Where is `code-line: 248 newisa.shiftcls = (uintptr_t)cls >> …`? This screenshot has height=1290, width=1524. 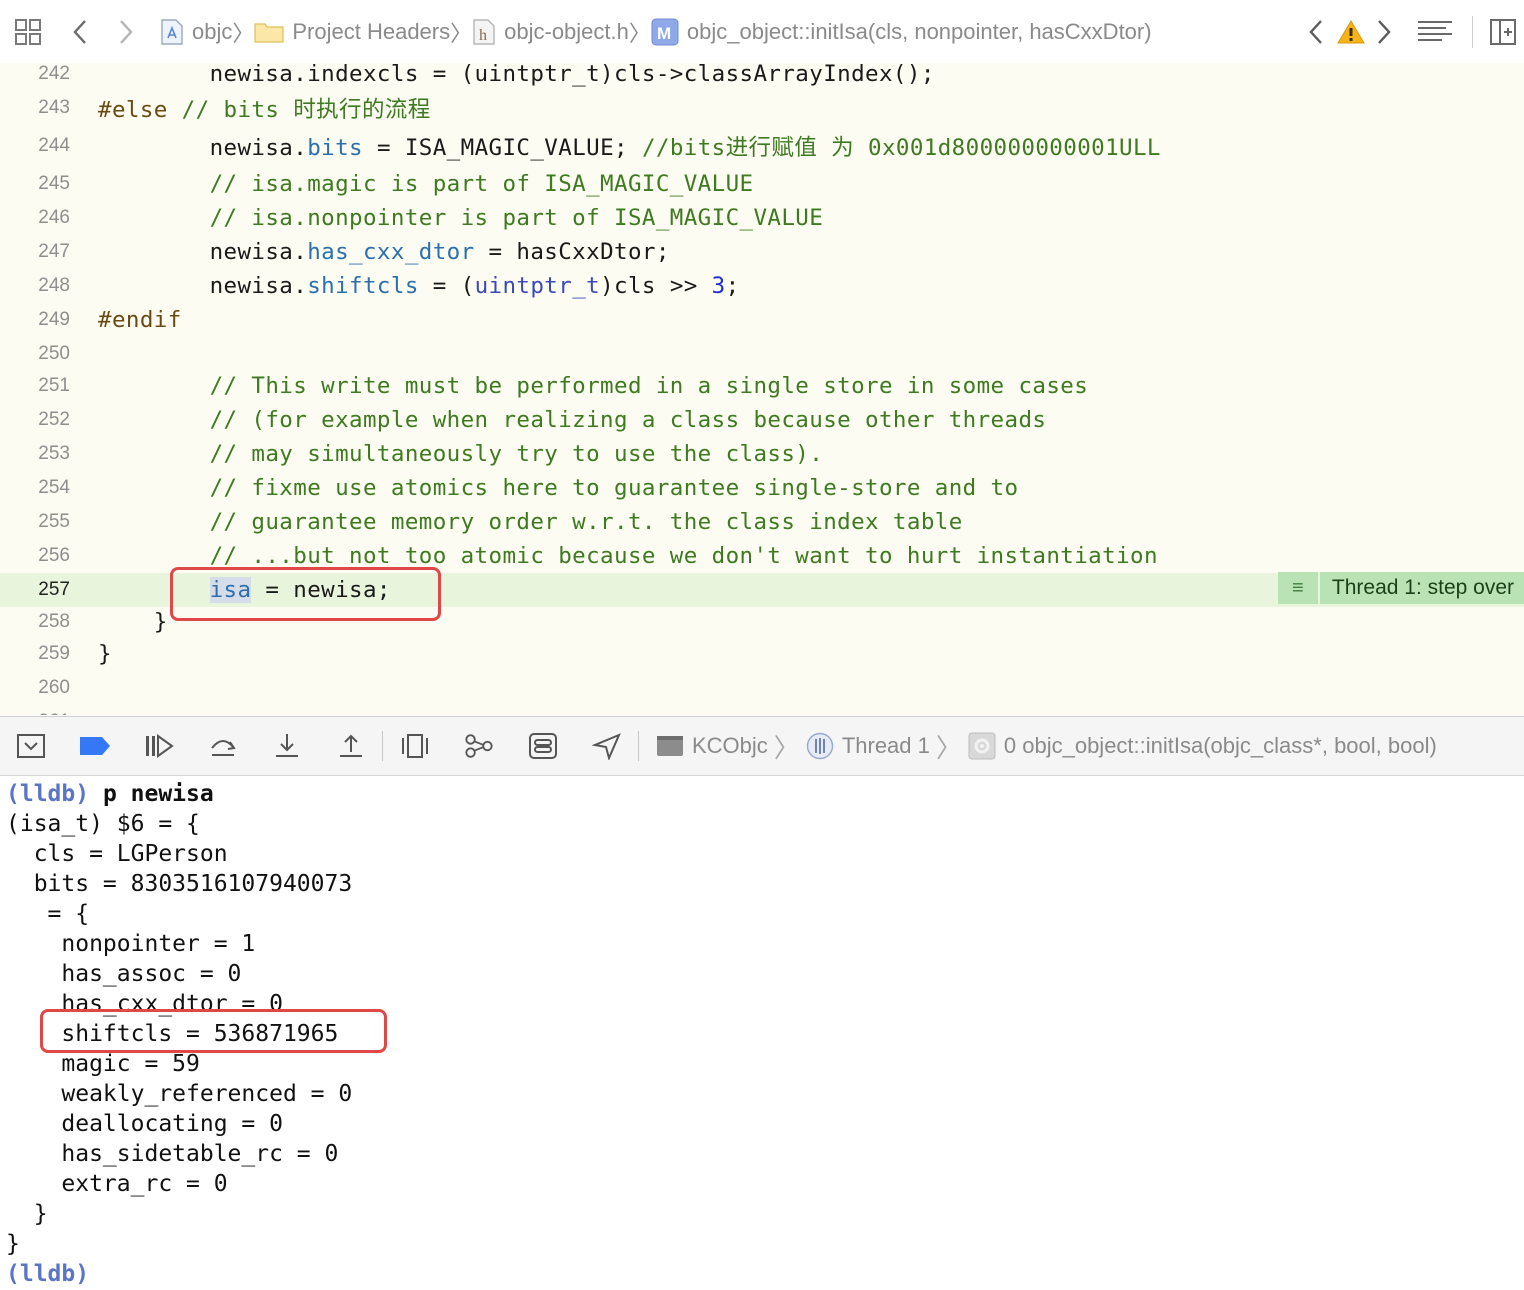 code-line: 248 newisa.shiftcls = (uintptr_t)cls >> … is located at coordinates (762, 286).